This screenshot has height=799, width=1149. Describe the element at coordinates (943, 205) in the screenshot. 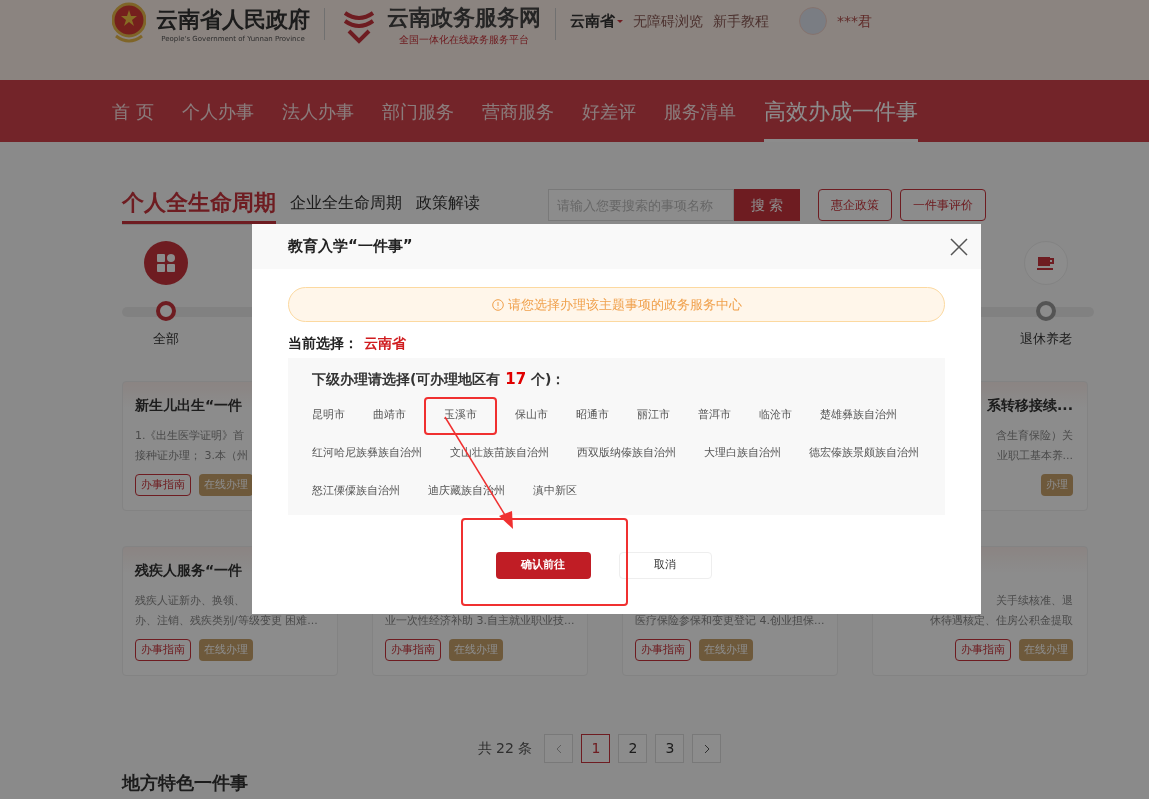

I see `policy-button: 一件事评价` at that location.